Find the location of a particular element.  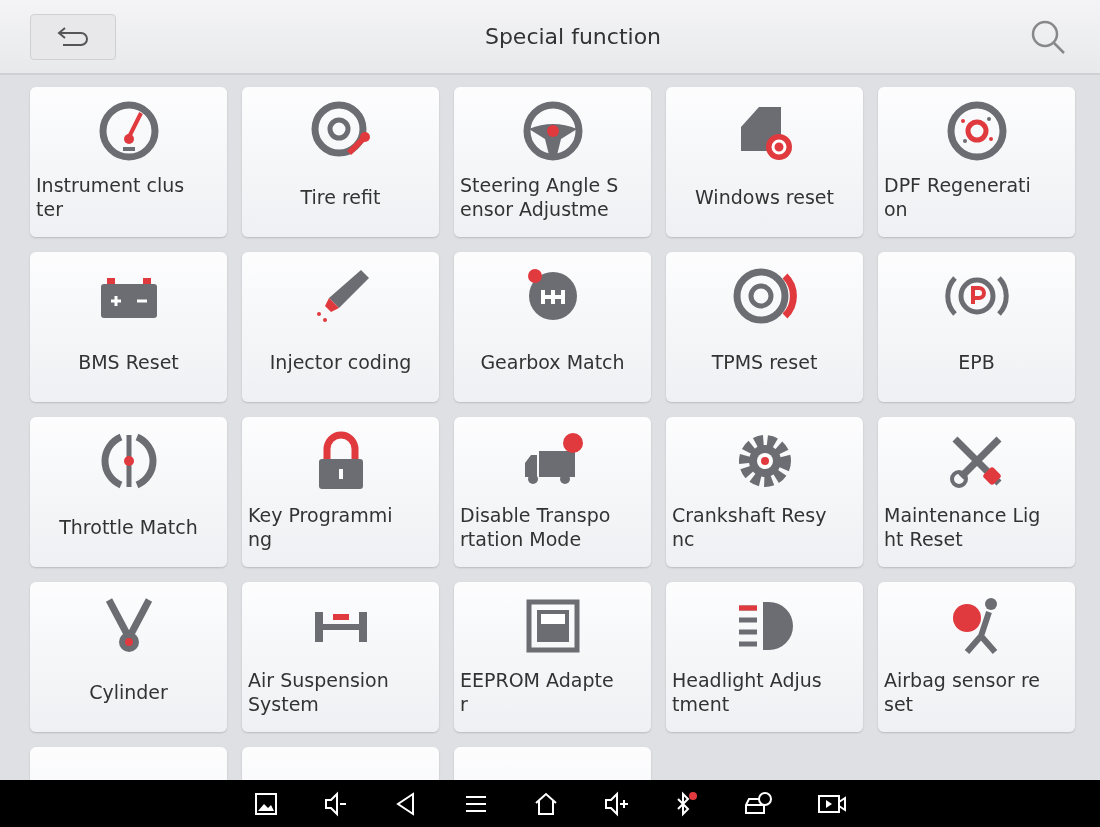

function-tile: Steering Angle S ensor Adjustme is located at coordinates (552, 162).